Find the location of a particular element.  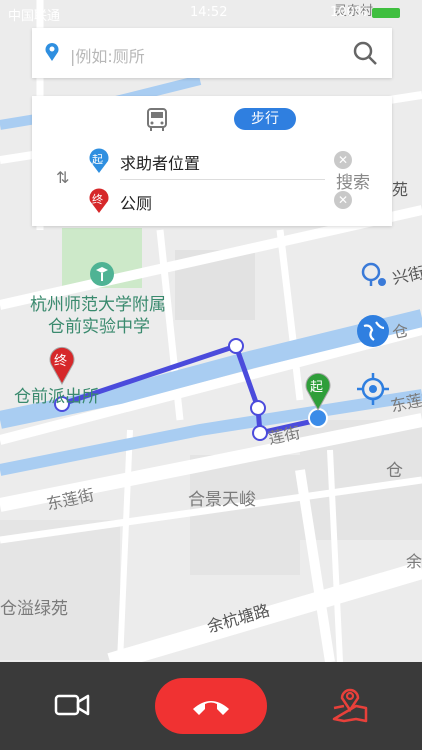

phone-hangup-icon is located at coordinates (211, 708).